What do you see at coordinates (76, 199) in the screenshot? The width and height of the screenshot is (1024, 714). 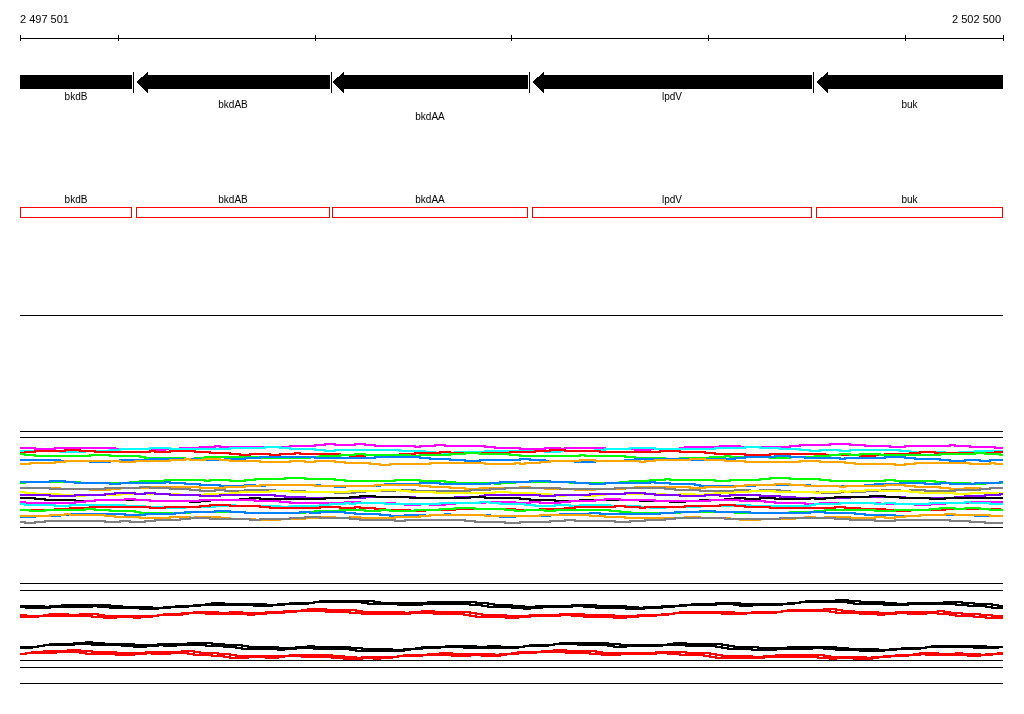 I see `feature-label: bkdB` at bounding box center [76, 199].